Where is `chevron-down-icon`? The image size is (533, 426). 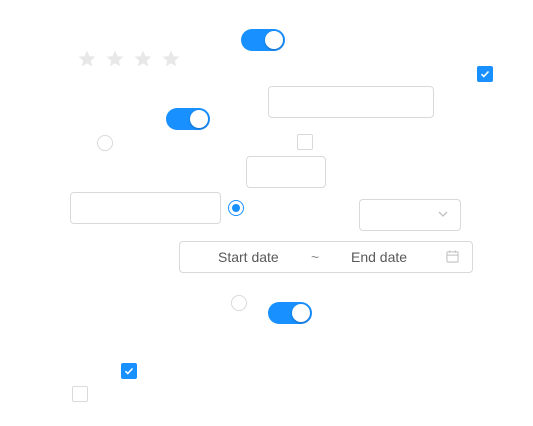
chevron-down-icon is located at coordinates (443, 214).